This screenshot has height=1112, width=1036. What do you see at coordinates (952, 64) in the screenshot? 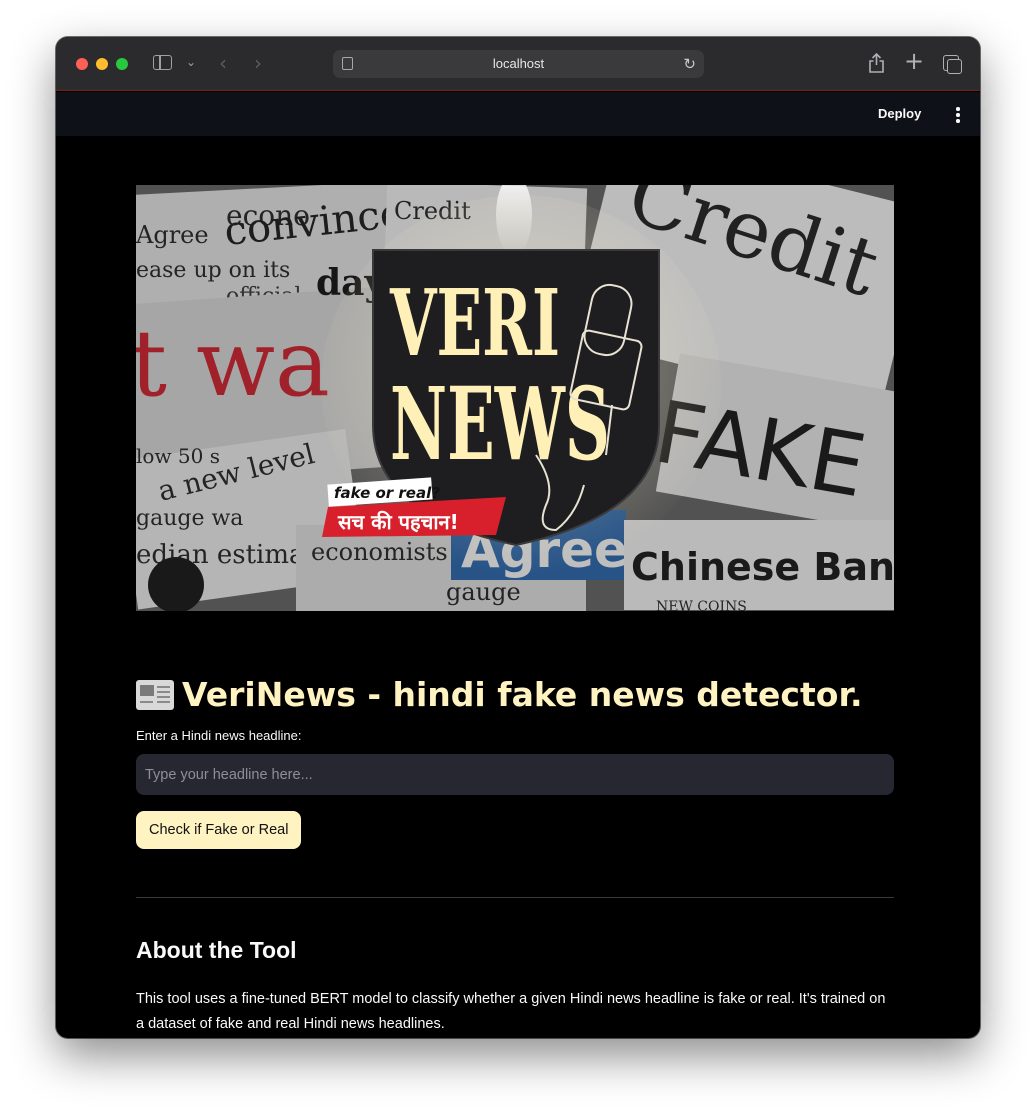
I see `tab-overview-icon` at bounding box center [952, 64].